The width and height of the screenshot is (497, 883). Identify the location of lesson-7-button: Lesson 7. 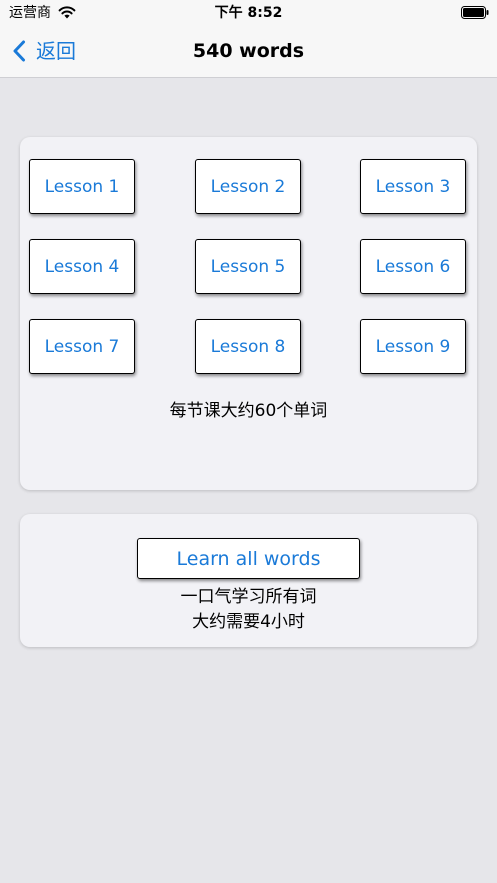
(82, 346).